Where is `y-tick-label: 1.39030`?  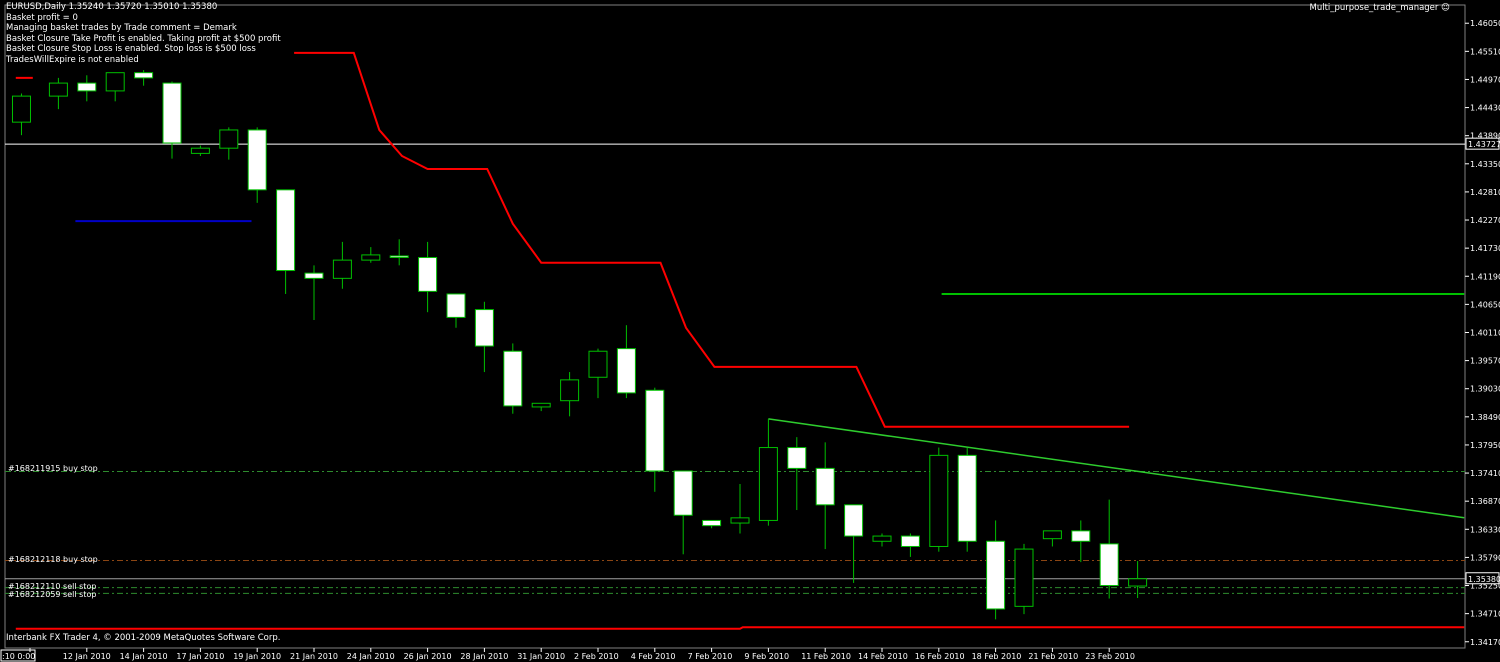 y-tick-label: 1.39030 is located at coordinates (1485, 389).